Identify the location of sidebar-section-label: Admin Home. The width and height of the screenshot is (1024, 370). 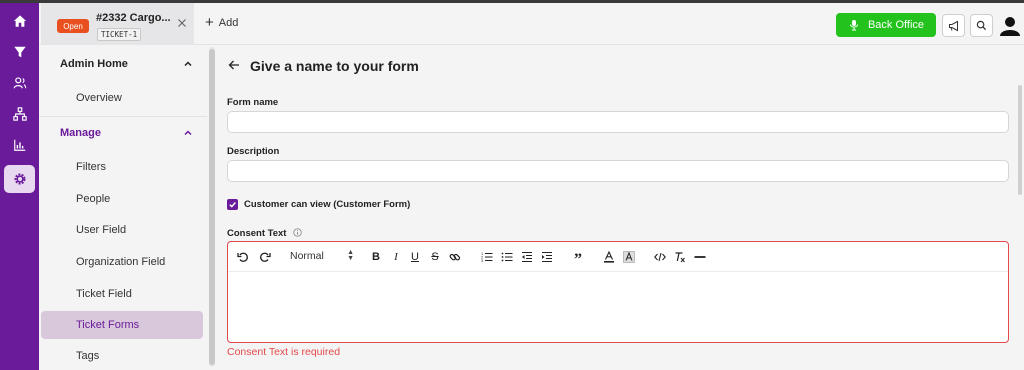
(94, 64).